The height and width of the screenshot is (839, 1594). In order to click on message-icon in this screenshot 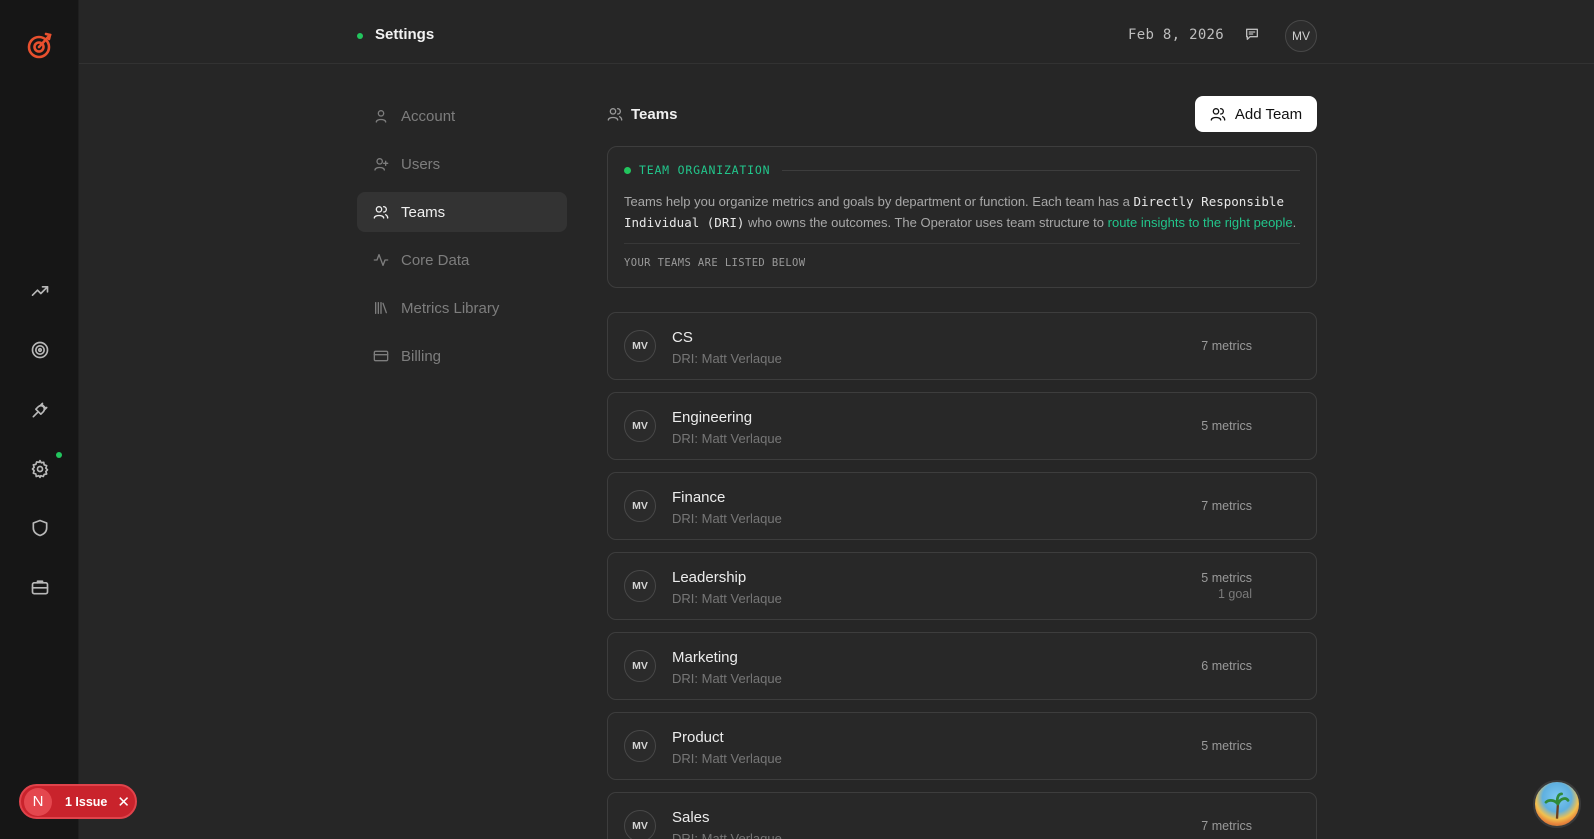, I will do `click(1253, 35)`.